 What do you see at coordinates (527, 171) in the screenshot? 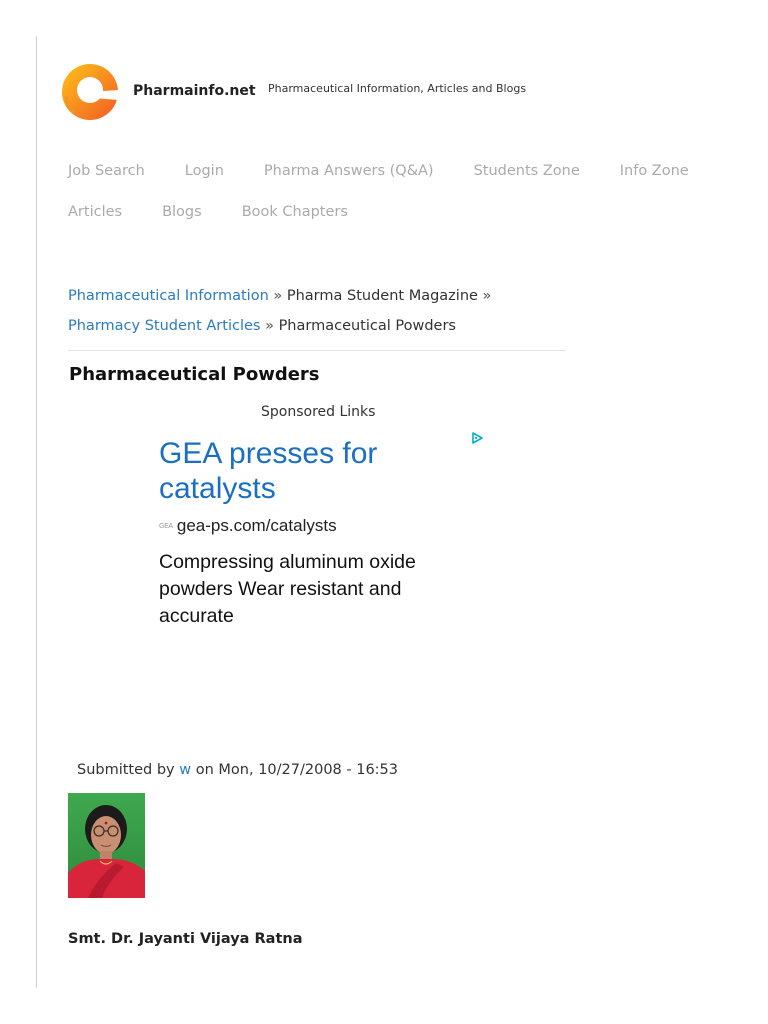
I see `nav-students-zone: Students Zone` at bounding box center [527, 171].